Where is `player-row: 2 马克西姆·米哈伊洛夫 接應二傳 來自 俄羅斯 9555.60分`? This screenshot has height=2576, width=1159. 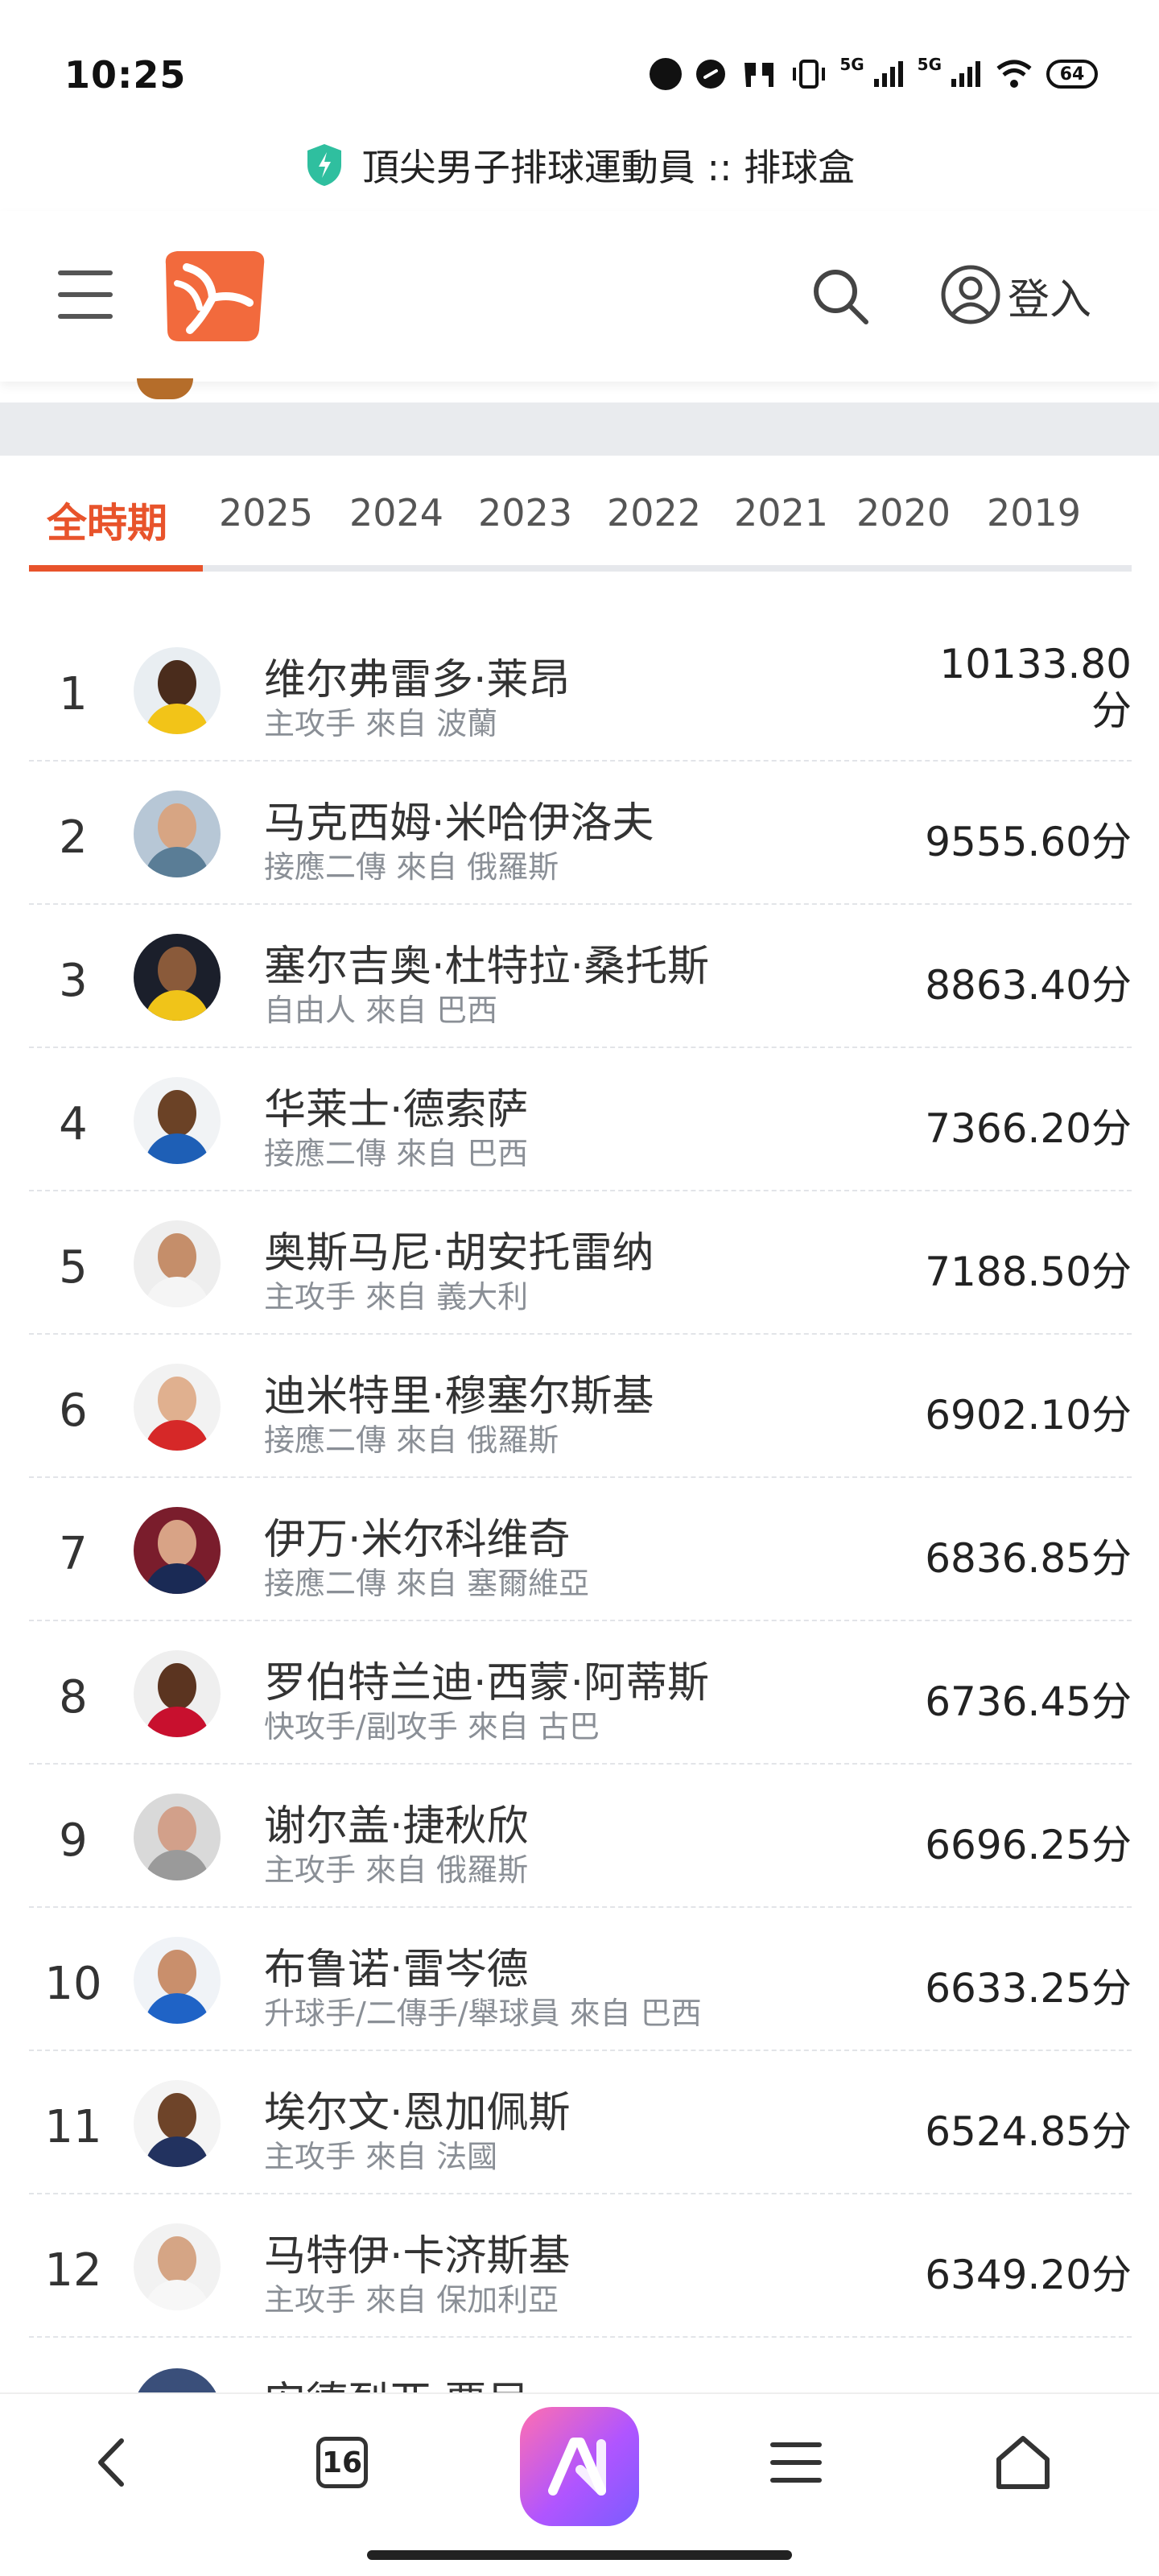 player-row: 2 马克西姆·米哈伊洛夫 接應二傳 來自 俄羅斯 9555.60分 is located at coordinates (580, 833).